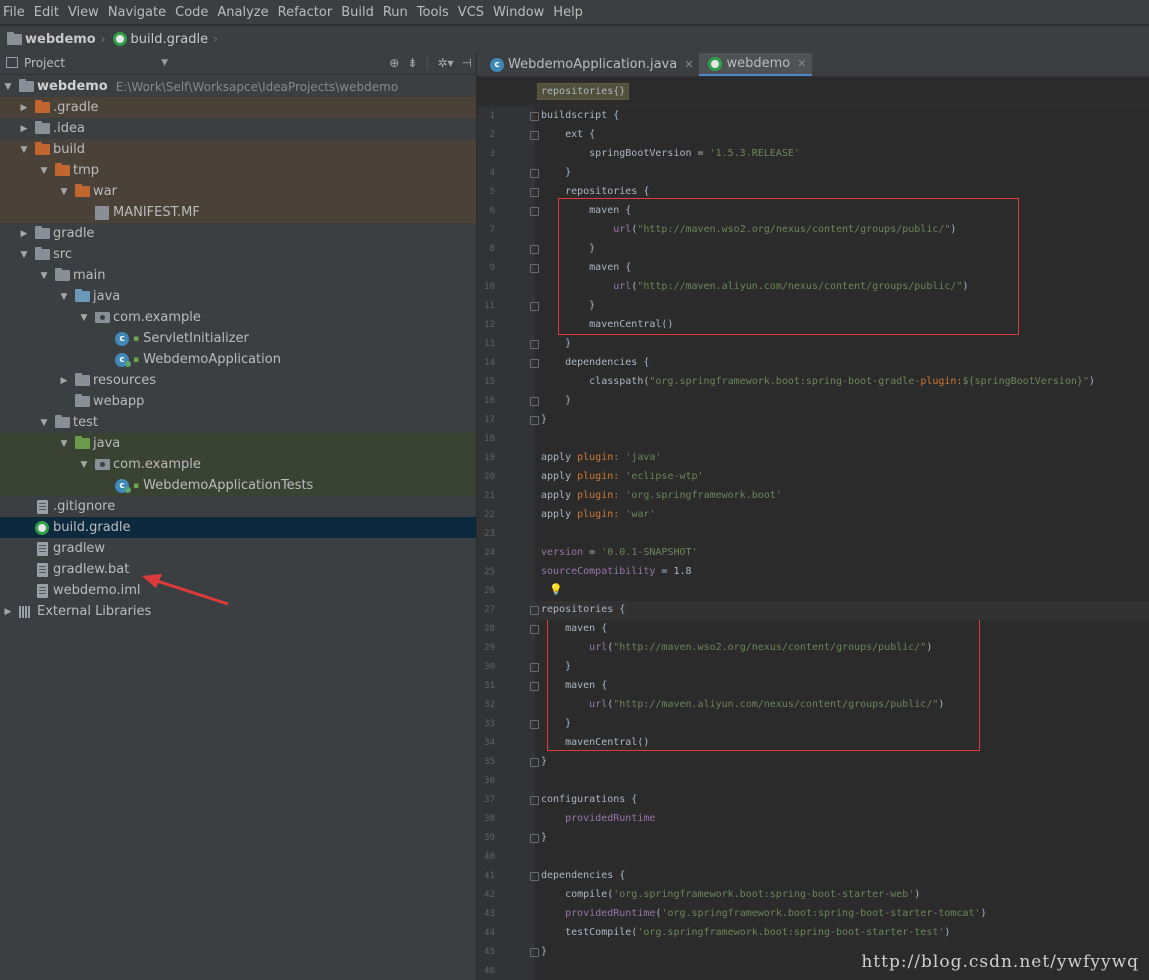 The height and width of the screenshot is (980, 1149). What do you see at coordinates (105, 191) in the screenshot?
I see `tree-item-label: war` at bounding box center [105, 191].